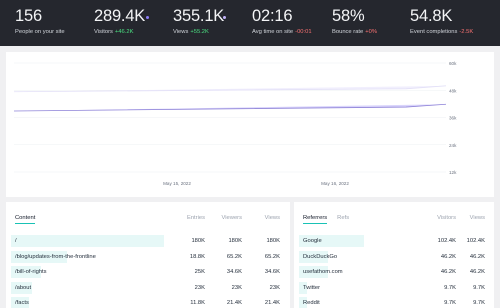 This screenshot has height=308, width=500. I want to click on row-views: 21.4K, so click(272, 303).